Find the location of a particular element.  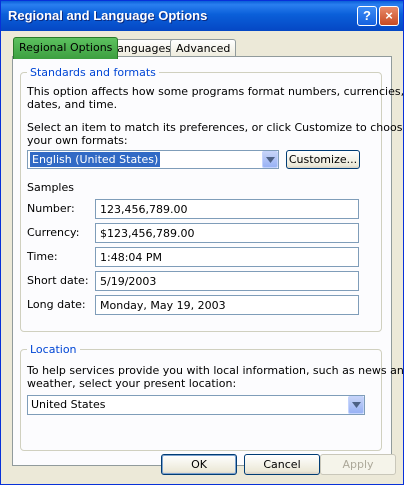

select-instruction-line2: your own formats: is located at coordinates (77, 140).